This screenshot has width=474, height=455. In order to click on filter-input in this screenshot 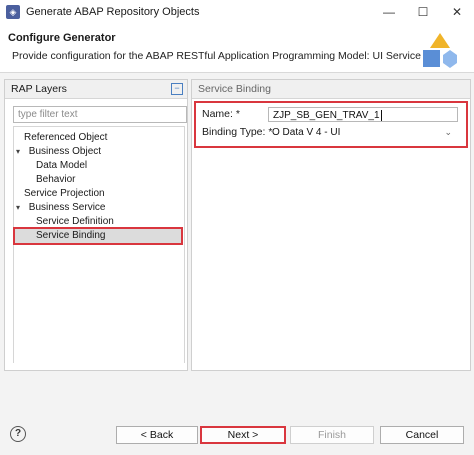, I will do `click(100, 114)`.